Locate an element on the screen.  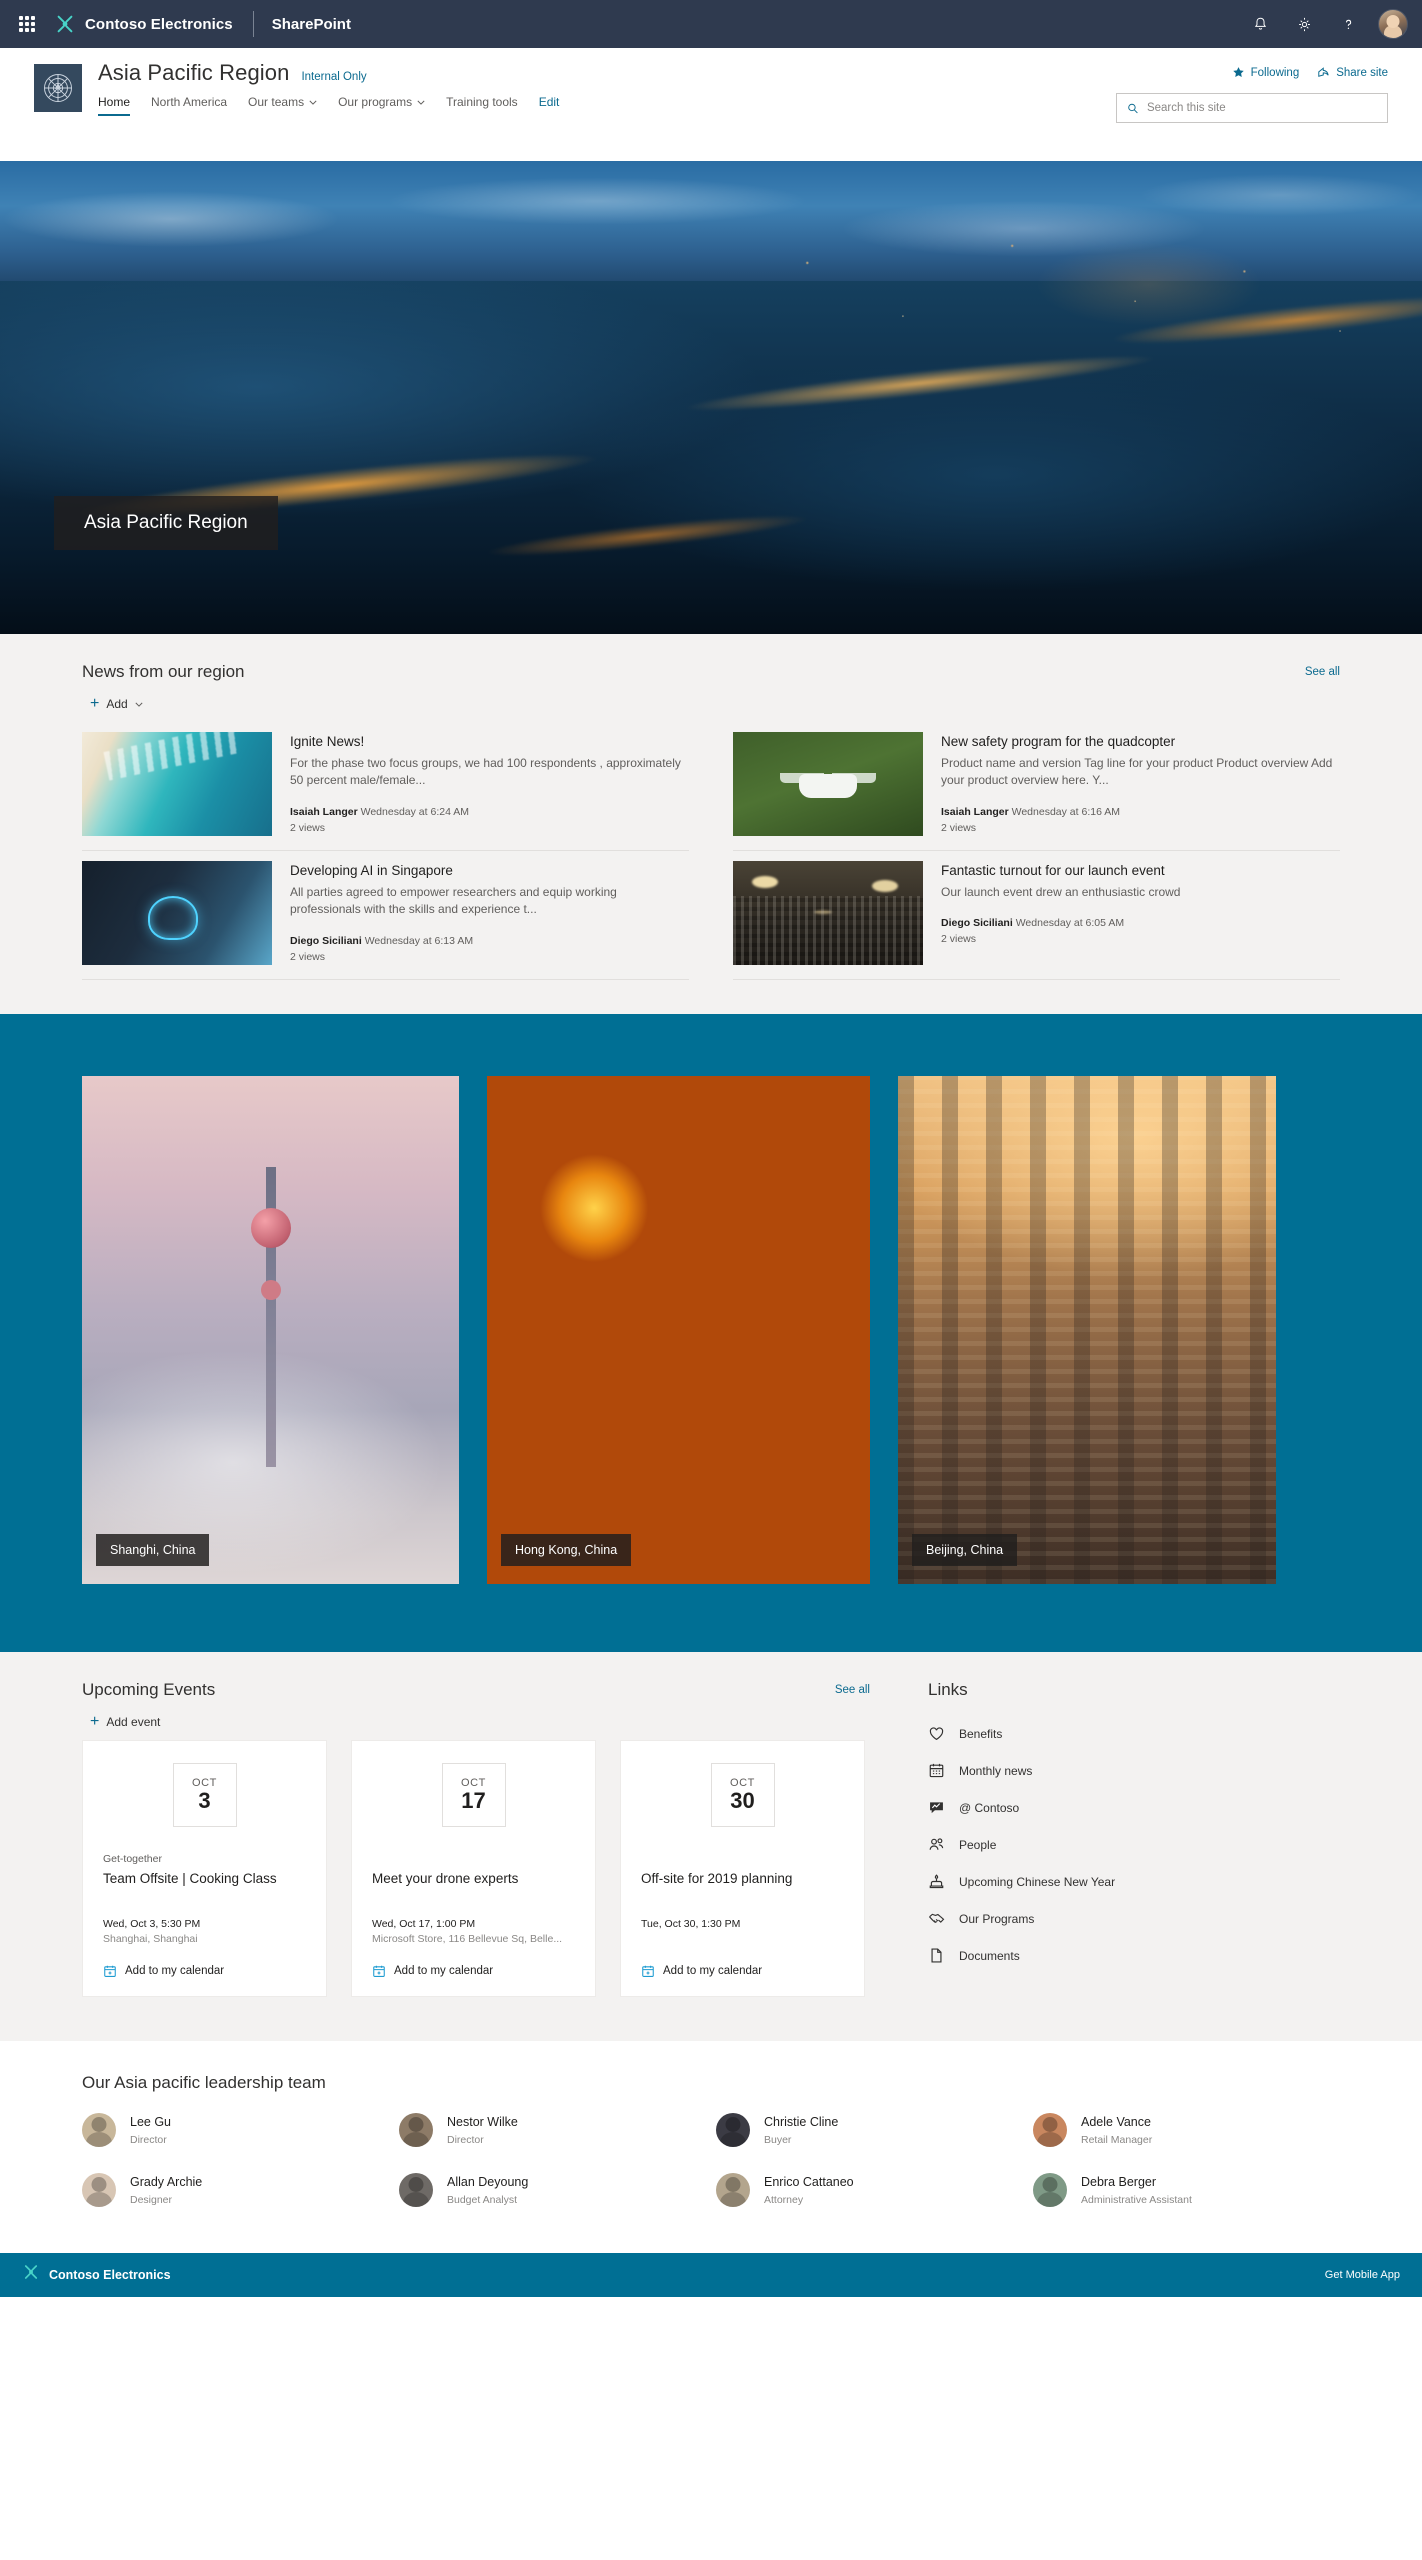
news-title: Fantastic turnout for our launch event is located at coordinates (1053, 870).